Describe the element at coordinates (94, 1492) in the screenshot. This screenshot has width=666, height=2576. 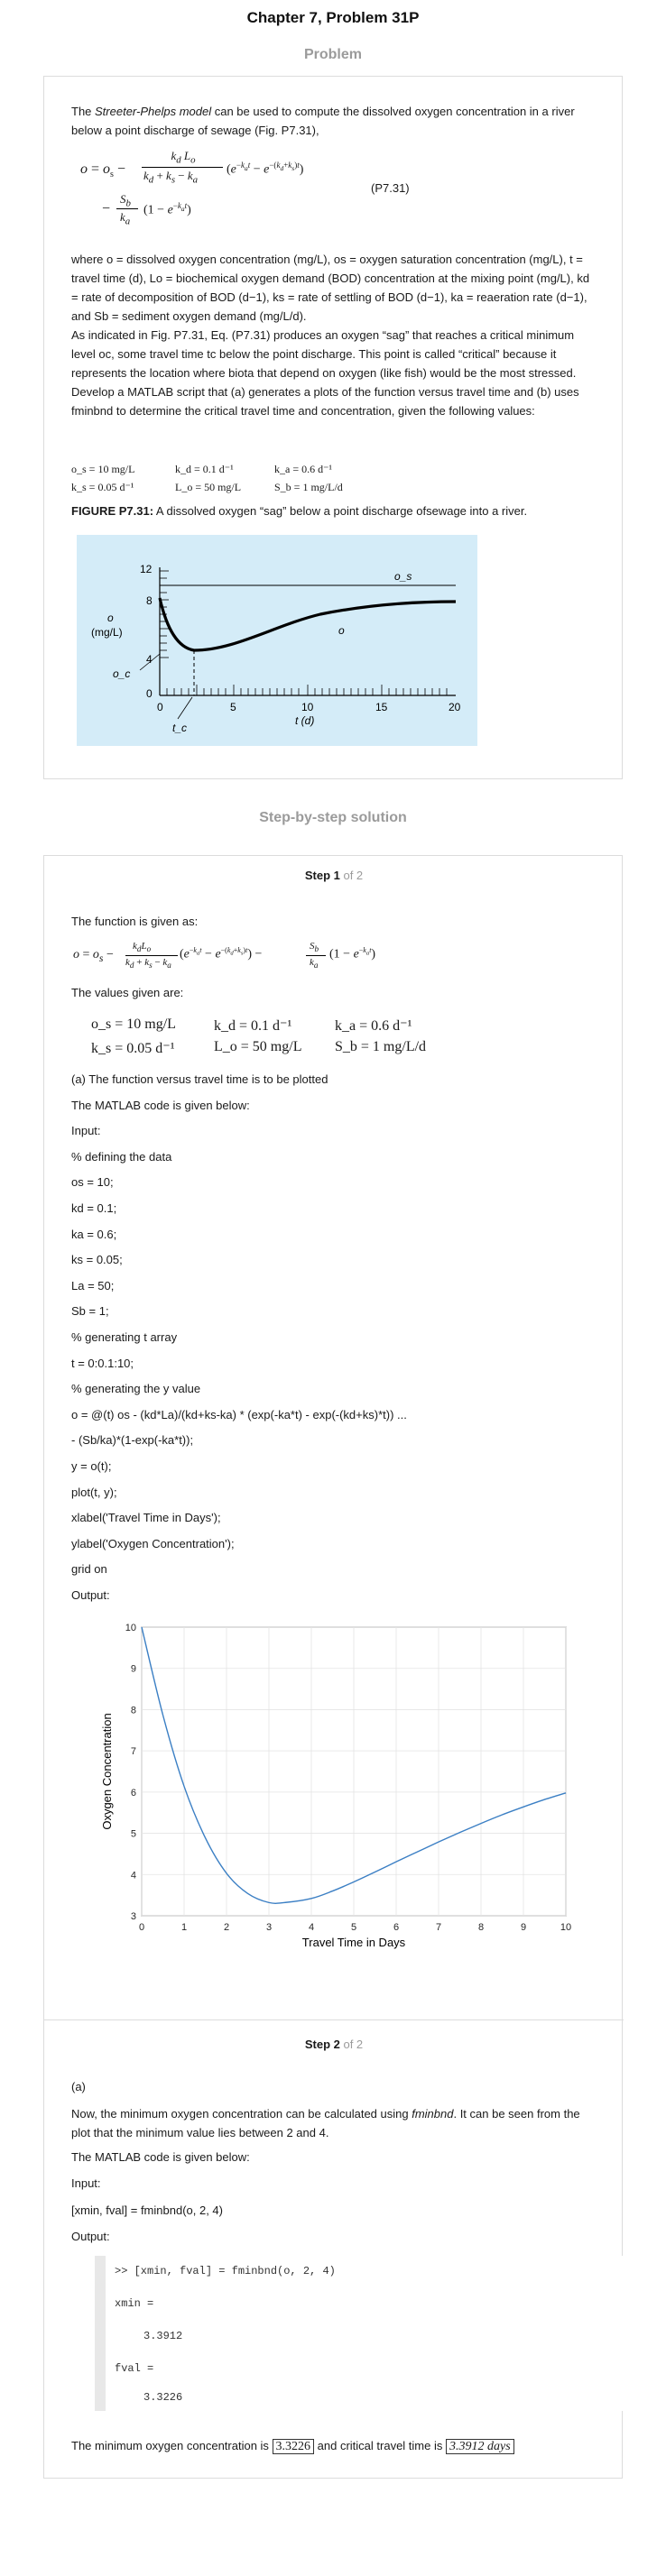
I see `code-line: plot(t, y);` at that location.